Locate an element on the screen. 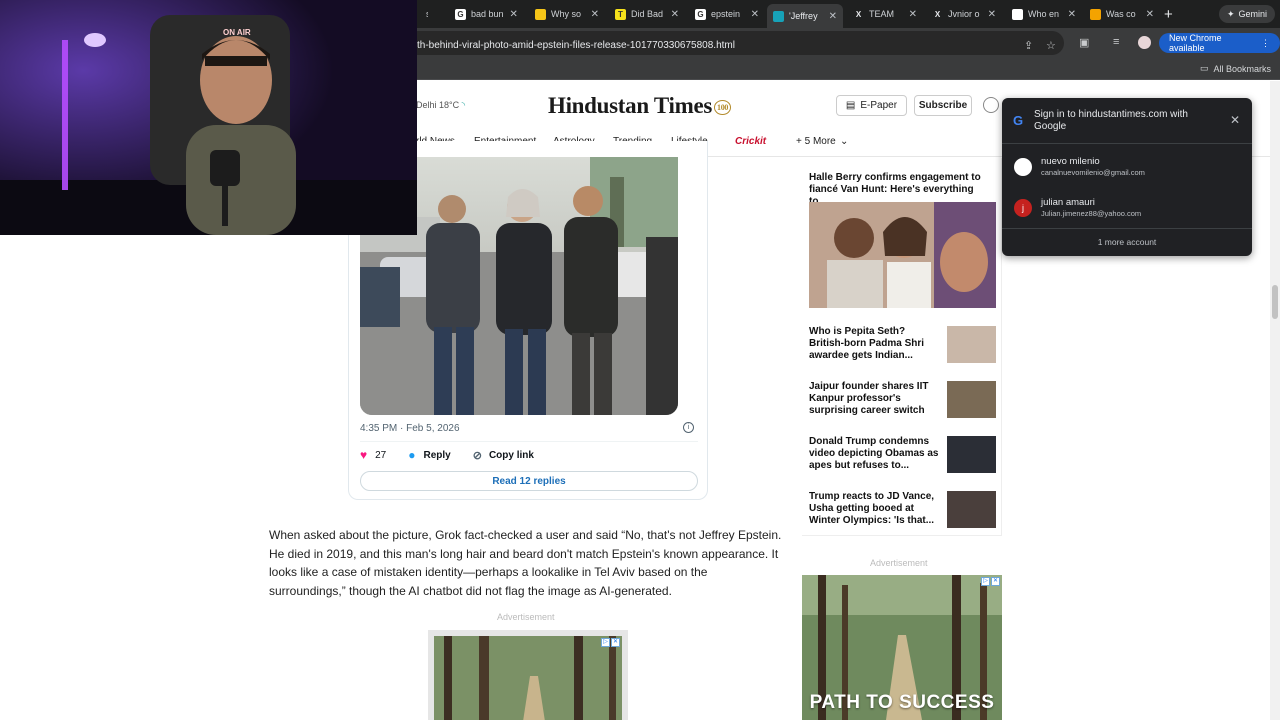 This screenshot has height=720, width=1280. tab-8: Who en ✕ is located at coordinates (1044, 14).